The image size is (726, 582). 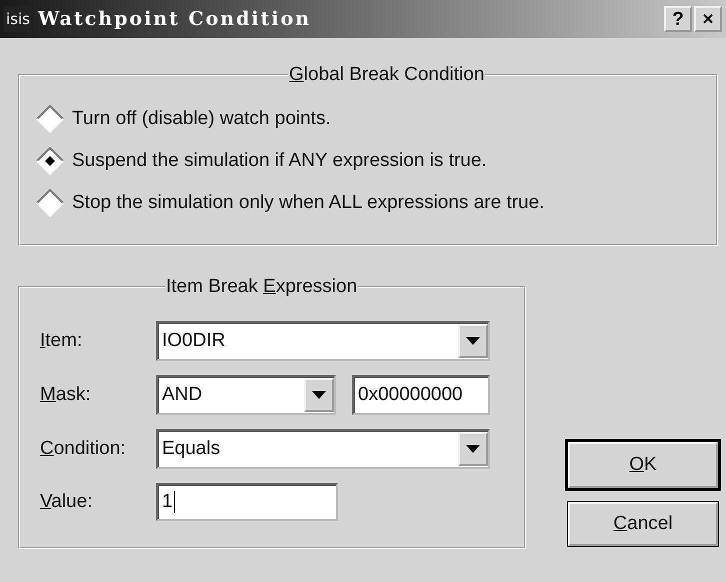 I want to click on close-button: ×, so click(x=708, y=19).